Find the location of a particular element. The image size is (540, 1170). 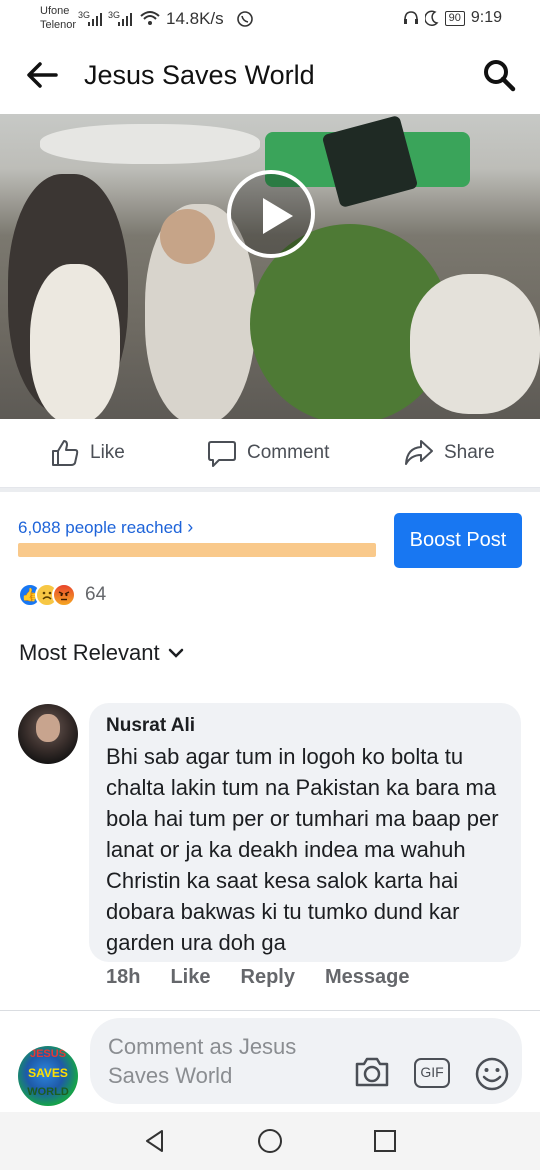

people-reached-label: 6,088 people reached is located at coordinates (100, 527).